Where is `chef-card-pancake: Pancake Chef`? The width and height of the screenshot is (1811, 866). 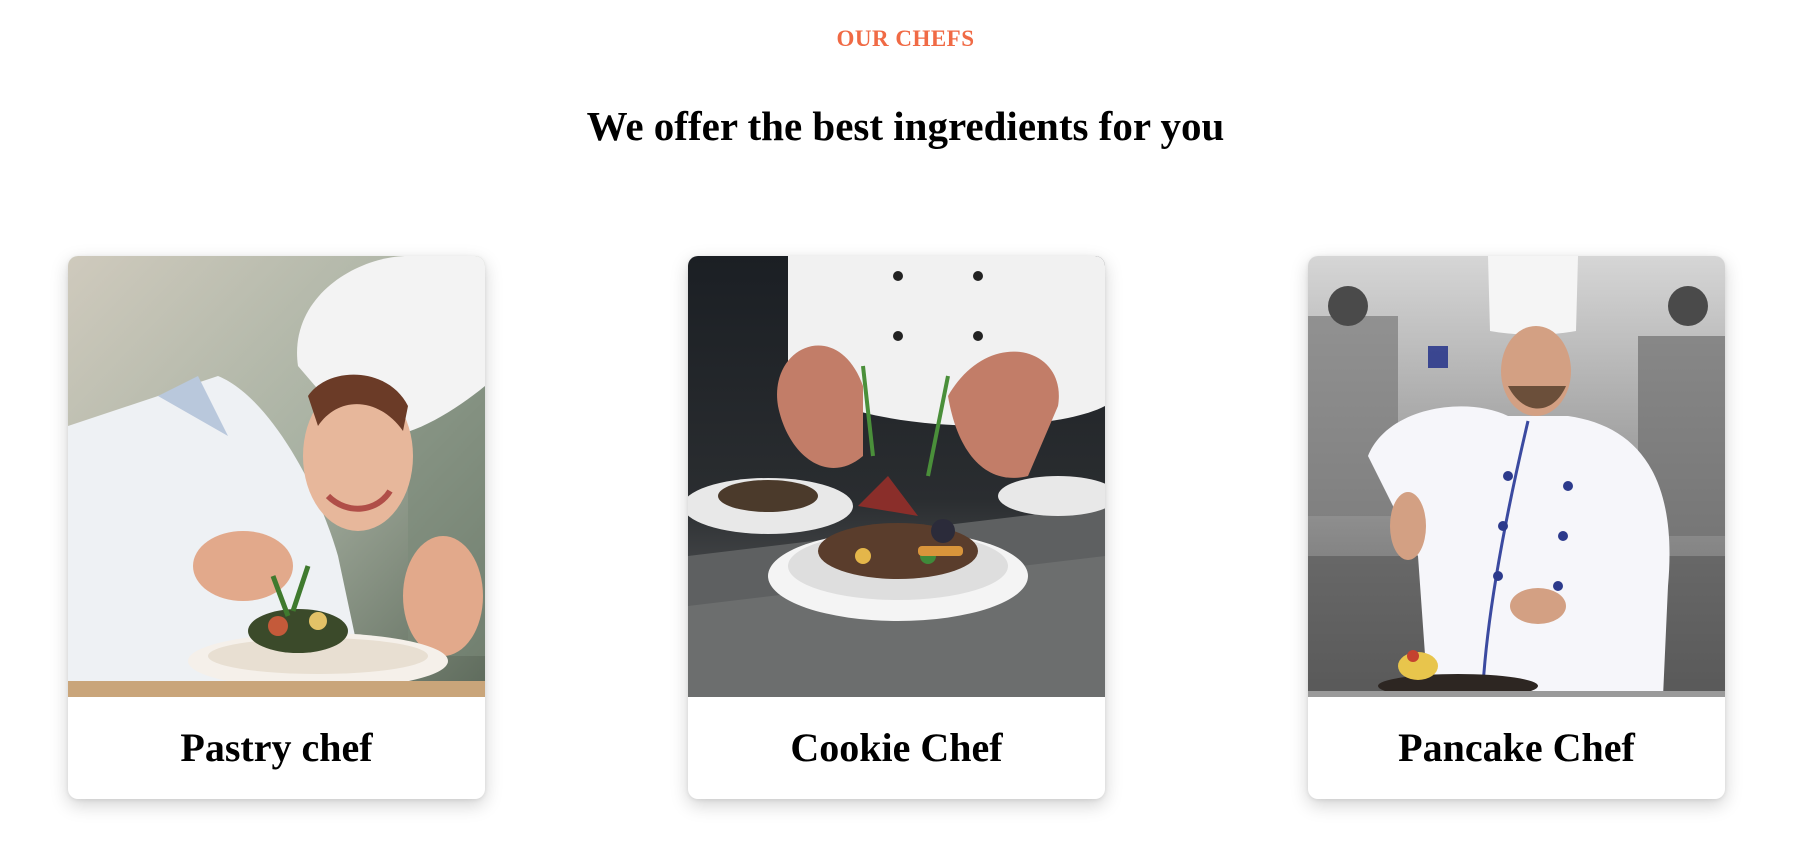 chef-card-pancake: Pancake Chef is located at coordinates (1516, 527).